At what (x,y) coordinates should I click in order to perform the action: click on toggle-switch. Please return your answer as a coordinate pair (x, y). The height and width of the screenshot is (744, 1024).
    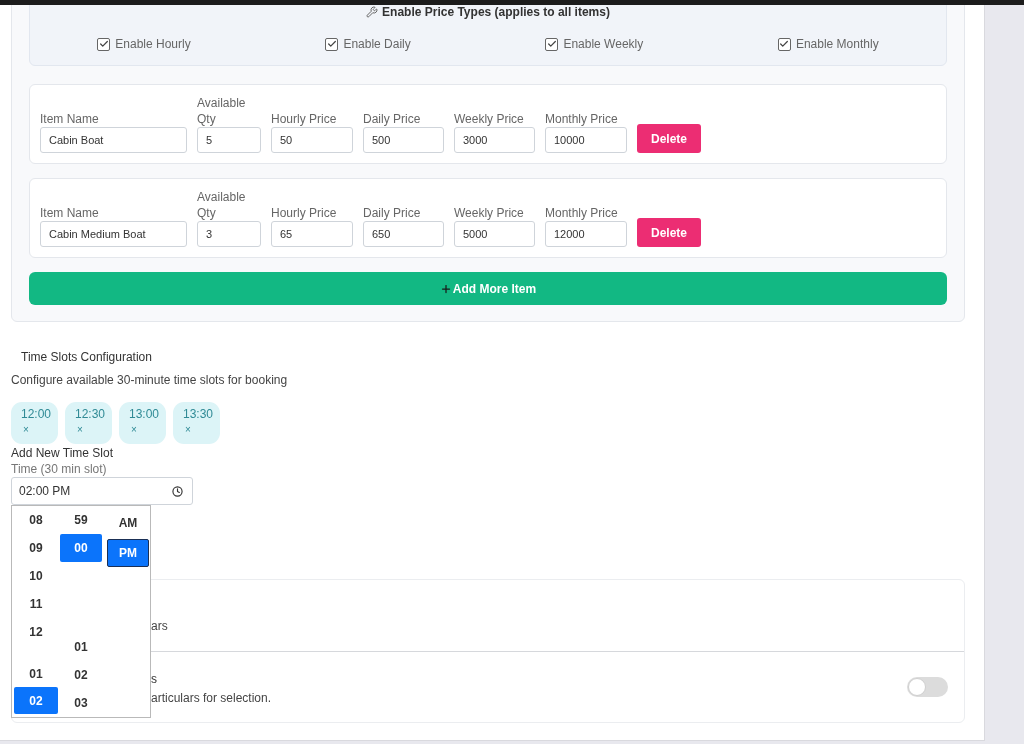
    Looking at the image, I should click on (927, 687).